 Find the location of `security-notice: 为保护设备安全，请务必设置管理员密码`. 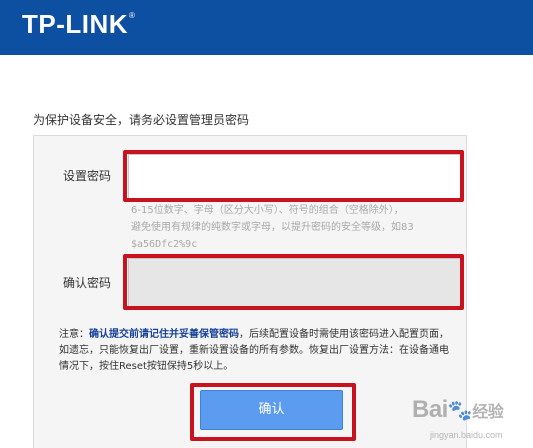

security-notice: 为保护设备安全，请务必设置管理员密码 is located at coordinates (141, 120).